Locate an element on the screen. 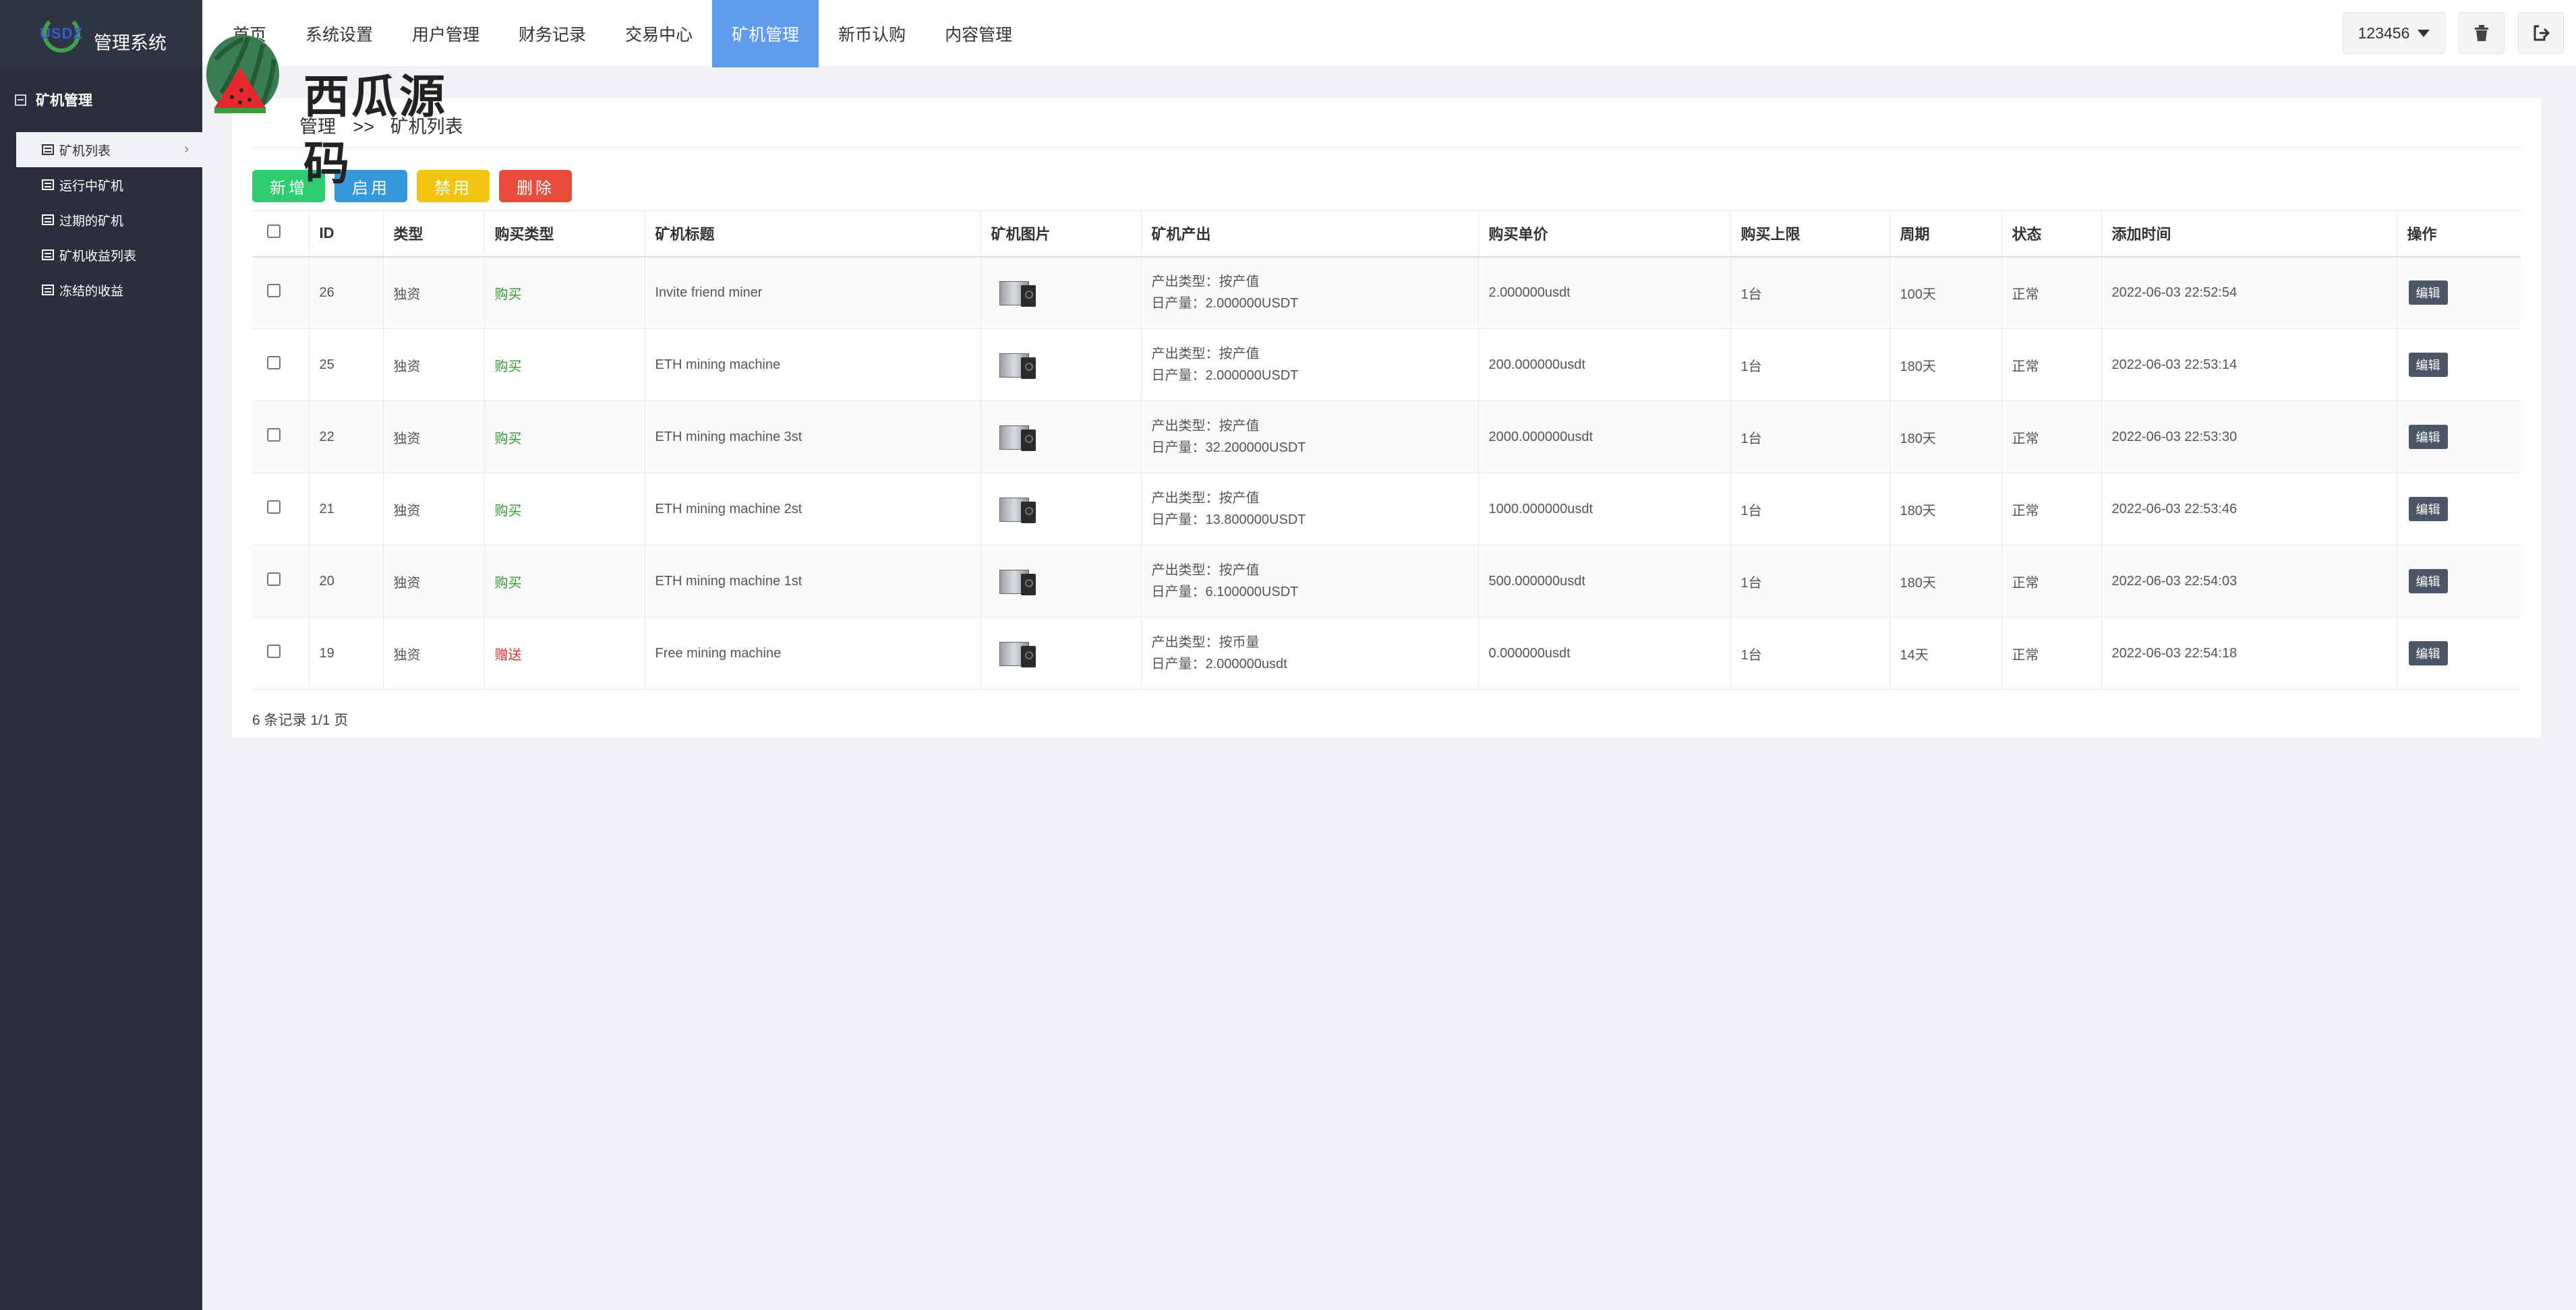 The image size is (2576, 1310). cell-price: 1000.000000usdt is located at coordinates (1604, 509).